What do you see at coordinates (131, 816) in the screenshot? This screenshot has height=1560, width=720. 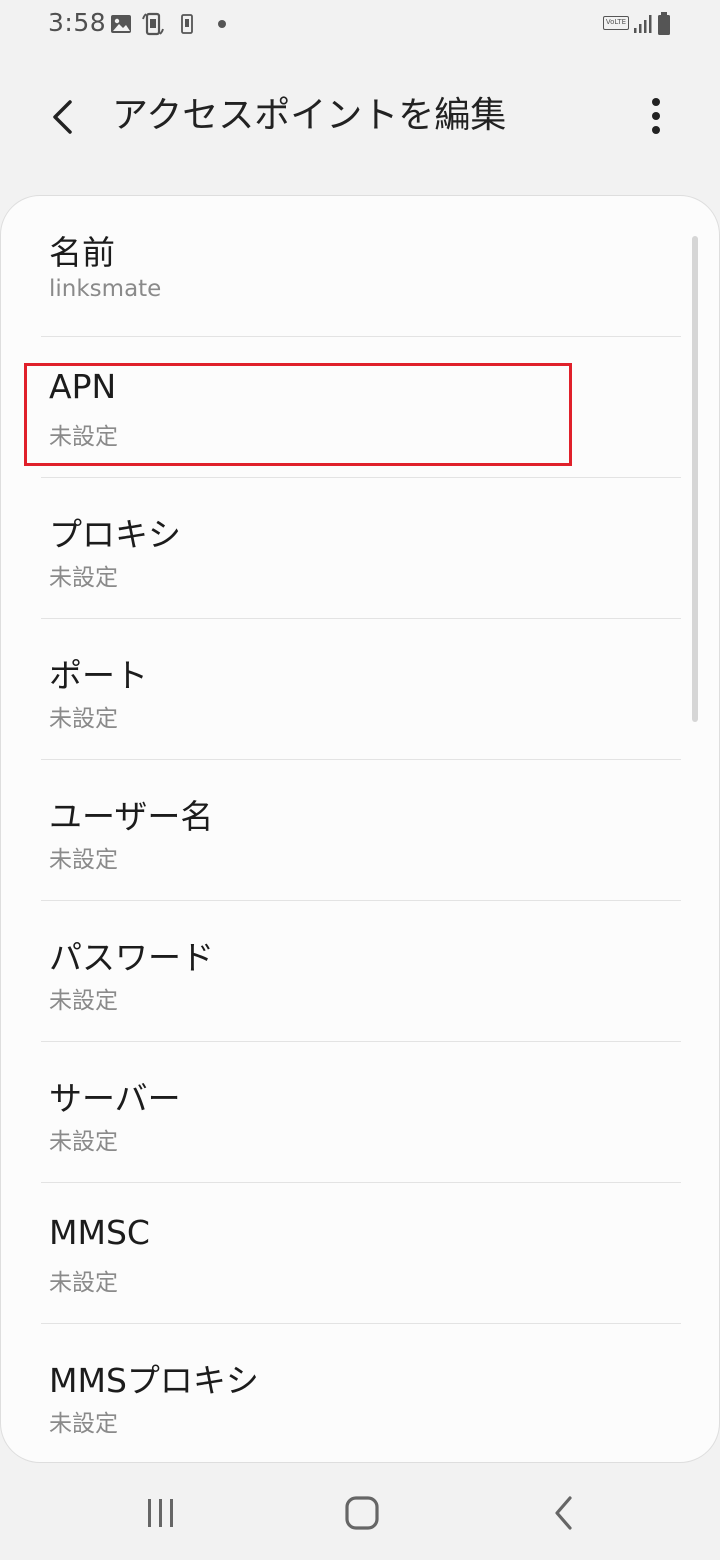 I see `setting-title: ユーザー名` at bounding box center [131, 816].